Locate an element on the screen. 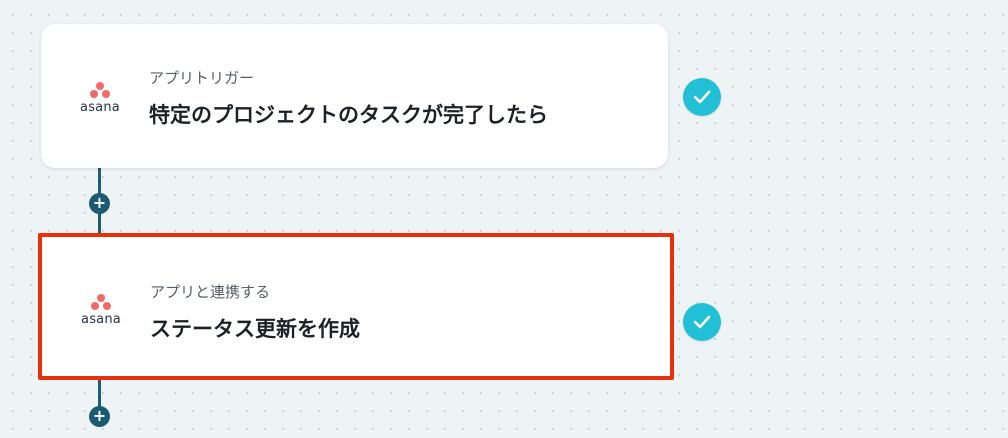 The image size is (1008, 438). step-title: ステータス更新を作成 is located at coordinates (255, 329).